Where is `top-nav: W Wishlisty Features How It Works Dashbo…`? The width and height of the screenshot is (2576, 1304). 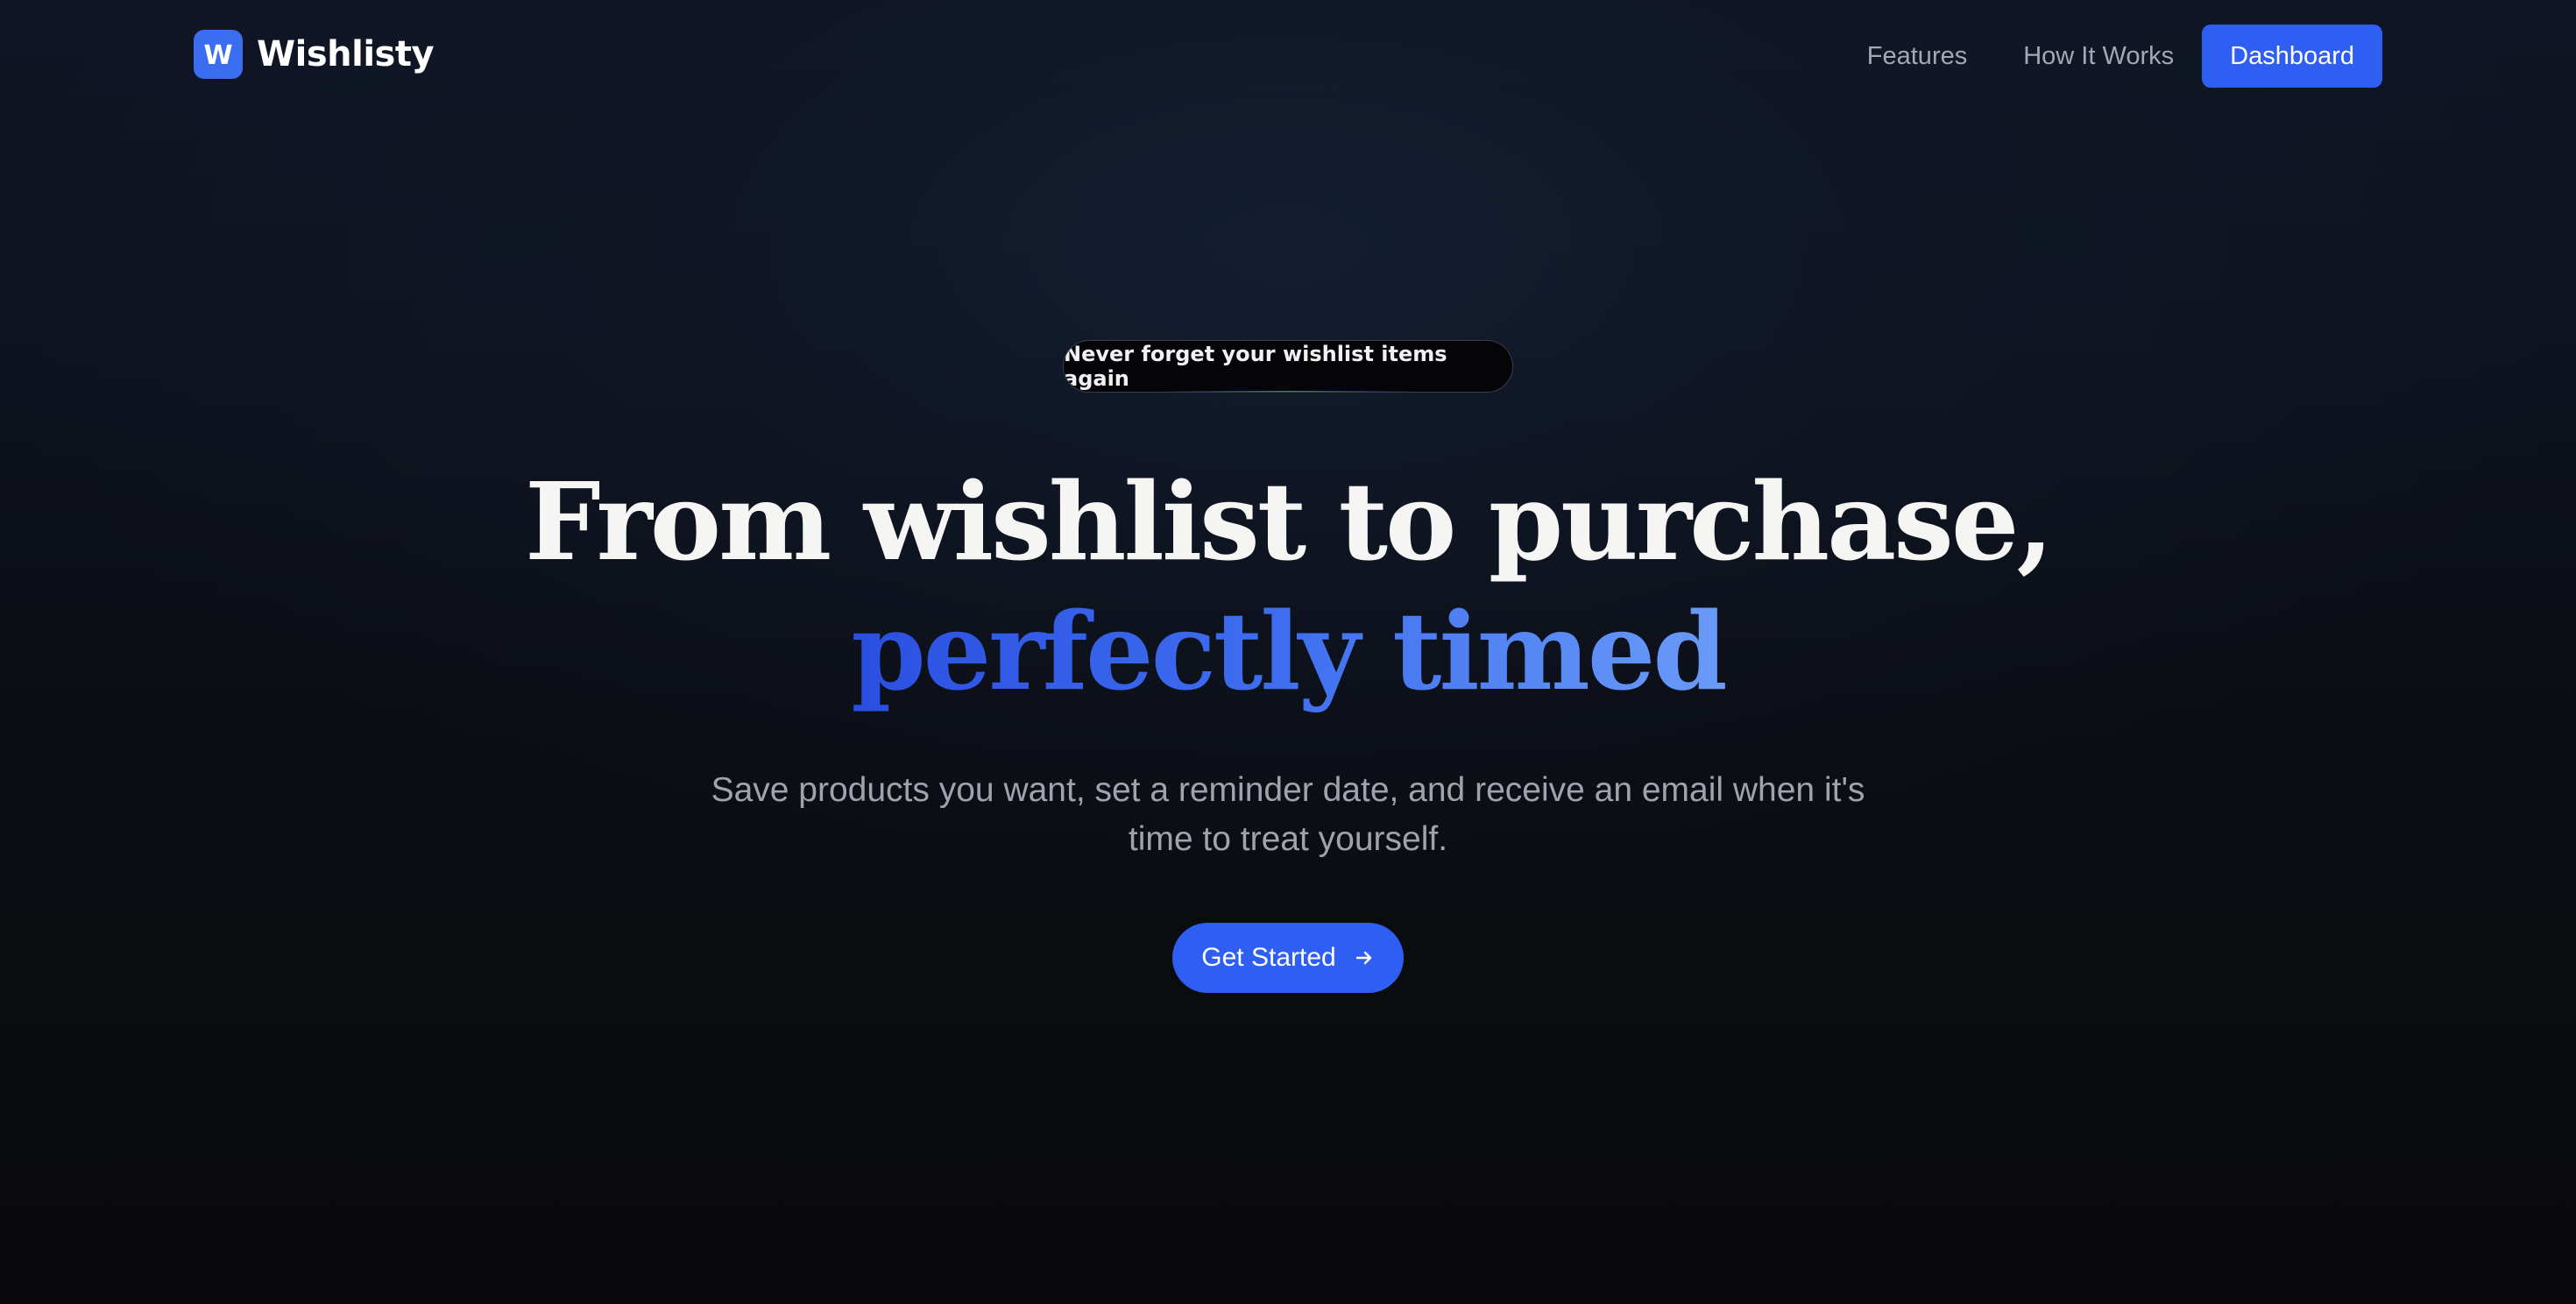 top-nav: W Wishlisty Features How It Works Dashbo… is located at coordinates (1288, 56).